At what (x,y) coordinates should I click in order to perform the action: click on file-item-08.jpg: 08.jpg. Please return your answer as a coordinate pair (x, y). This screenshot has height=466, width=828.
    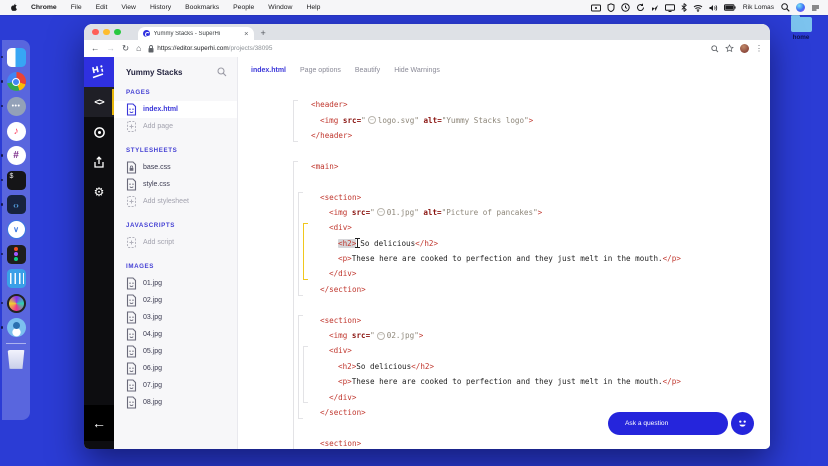
    Looking at the image, I should click on (175, 402).